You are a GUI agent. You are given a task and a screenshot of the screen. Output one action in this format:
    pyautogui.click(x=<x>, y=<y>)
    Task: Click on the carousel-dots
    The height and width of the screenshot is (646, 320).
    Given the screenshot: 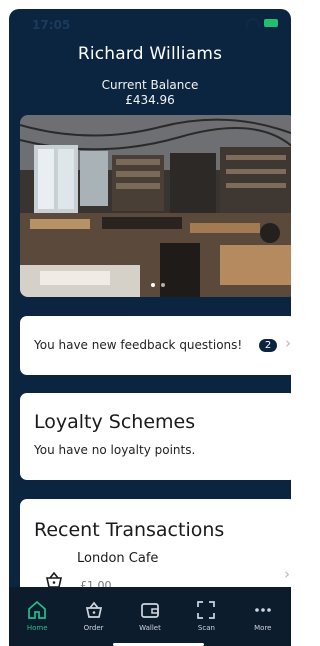 What is the action you would take?
    pyautogui.click(x=155, y=285)
    